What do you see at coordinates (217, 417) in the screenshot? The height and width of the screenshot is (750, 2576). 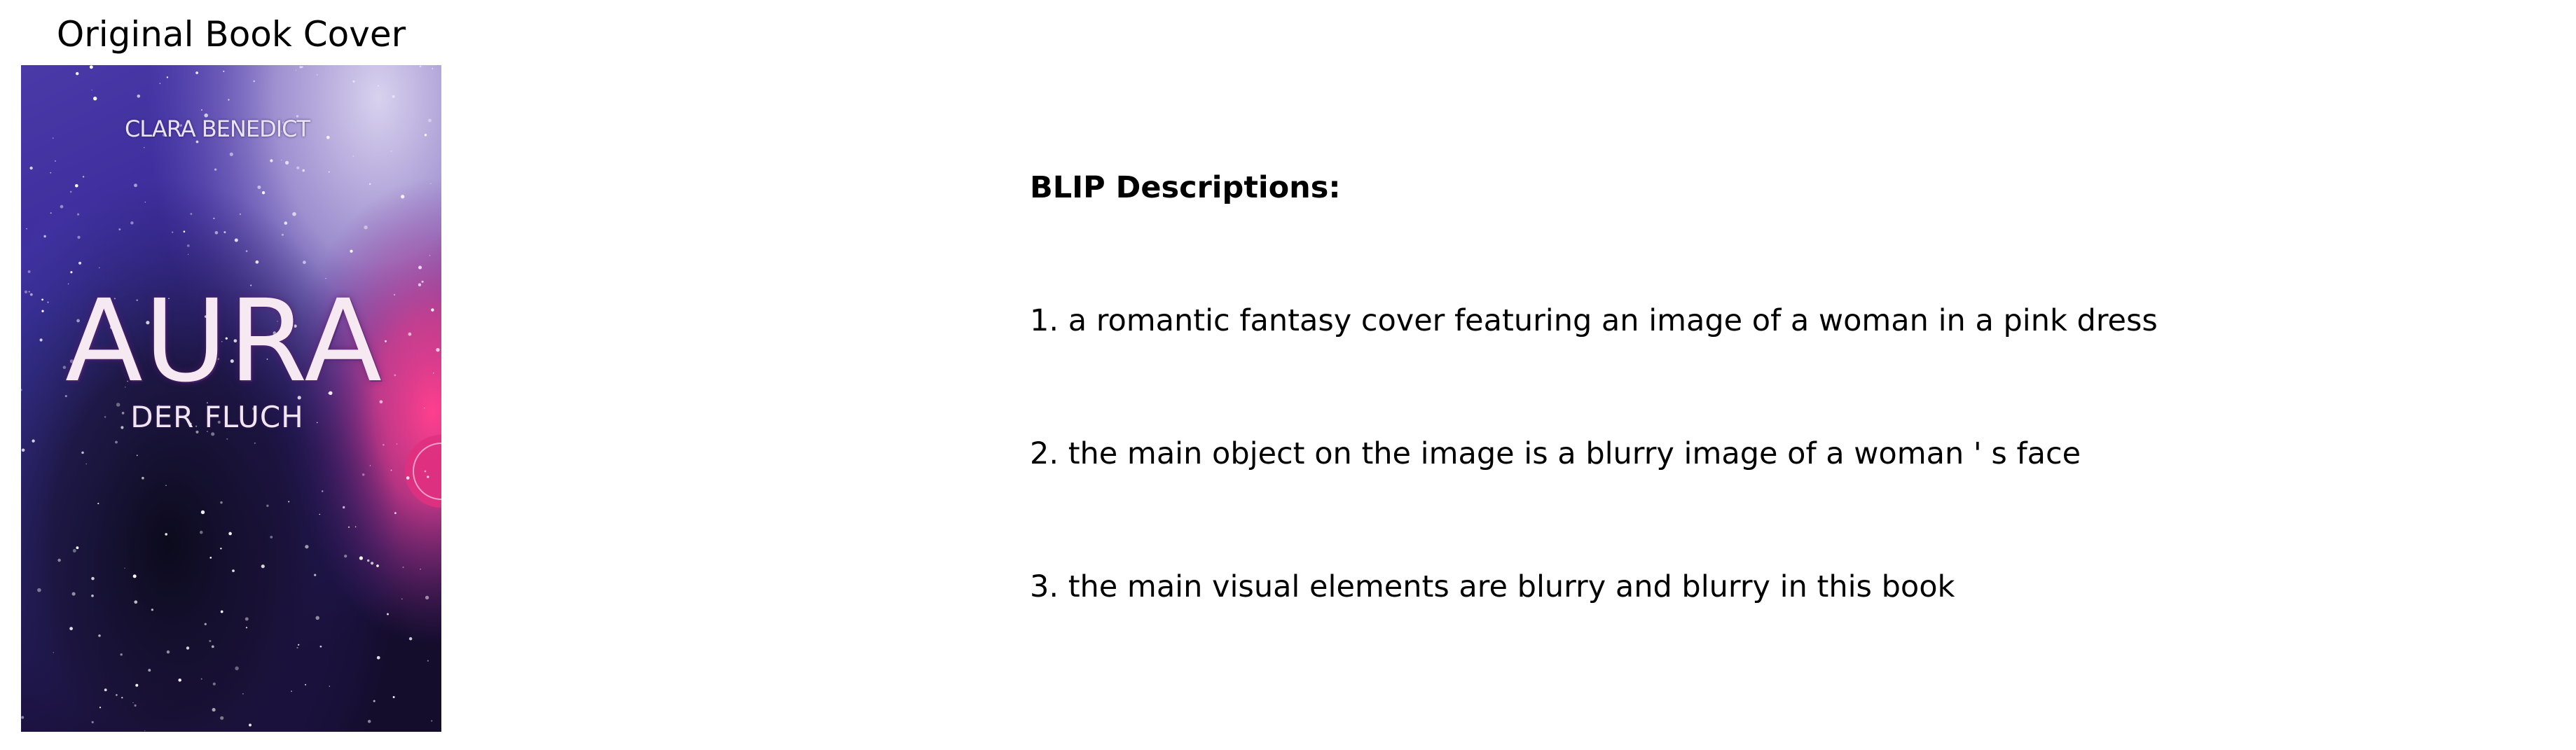 I see `cover-subtitle: DER FLUCH` at bounding box center [217, 417].